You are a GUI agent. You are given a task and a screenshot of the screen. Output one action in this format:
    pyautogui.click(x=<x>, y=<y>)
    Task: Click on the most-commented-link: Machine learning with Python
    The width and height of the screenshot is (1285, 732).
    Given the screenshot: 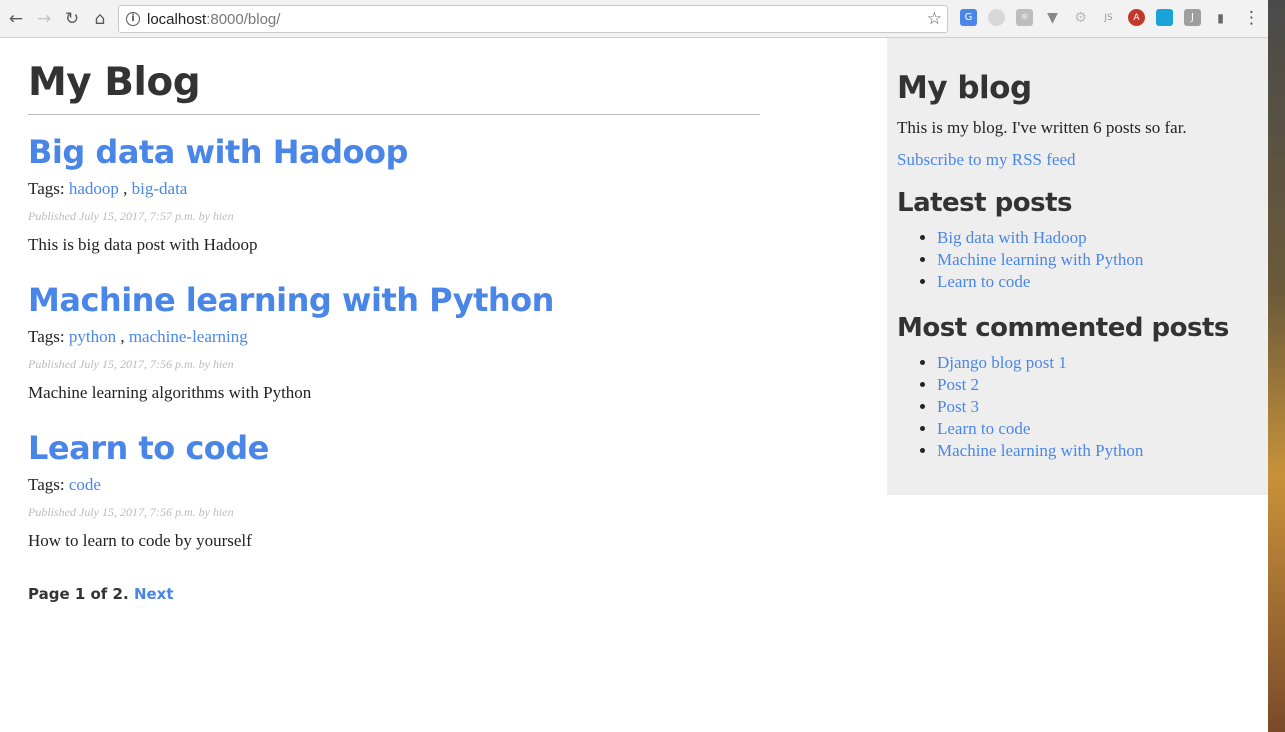 What is the action you would take?
    pyautogui.click(x=1040, y=450)
    